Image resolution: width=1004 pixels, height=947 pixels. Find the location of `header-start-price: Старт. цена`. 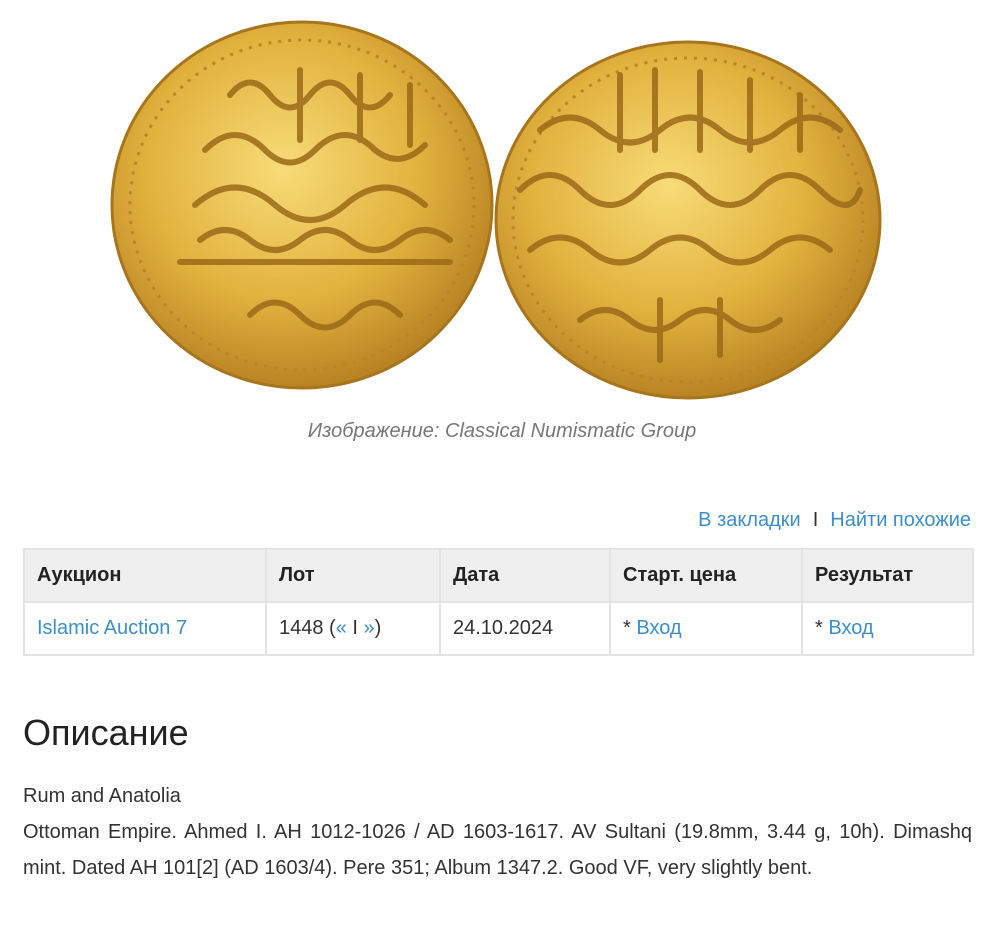

header-start-price: Старт. цена is located at coordinates (706, 575).